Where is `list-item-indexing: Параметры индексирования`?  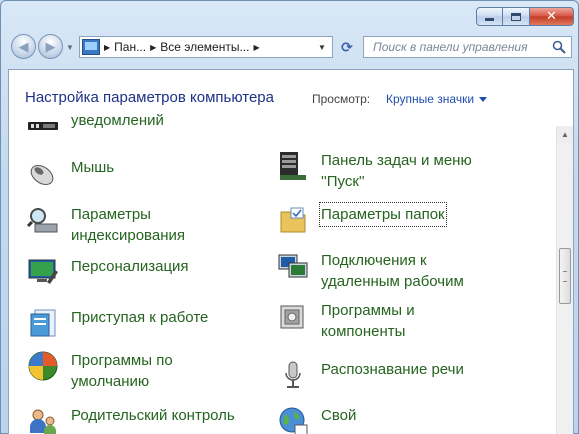 list-item-indexing: Параметры индексирования is located at coordinates (127, 225).